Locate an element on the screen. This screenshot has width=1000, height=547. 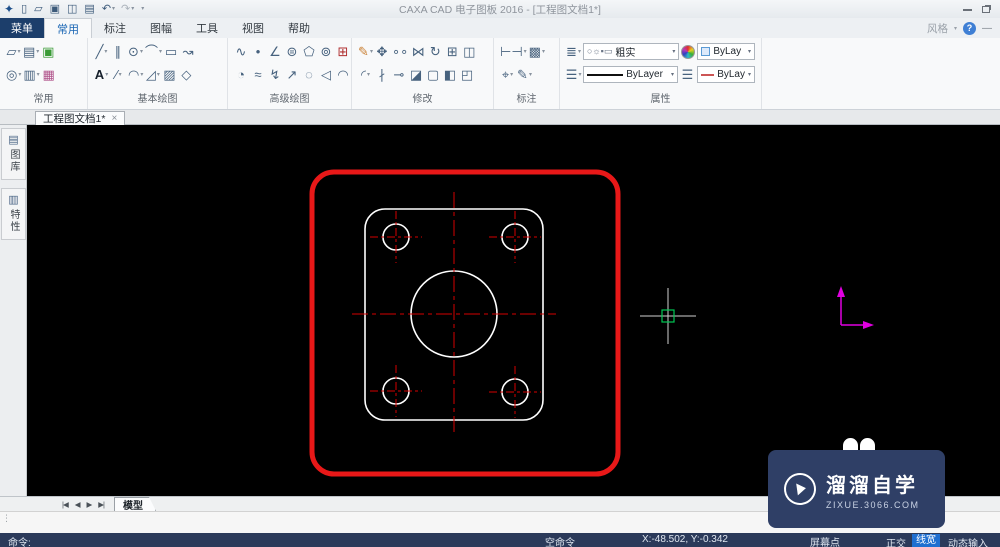
palette-icon: ▦ is located at coordinates (49, 74).